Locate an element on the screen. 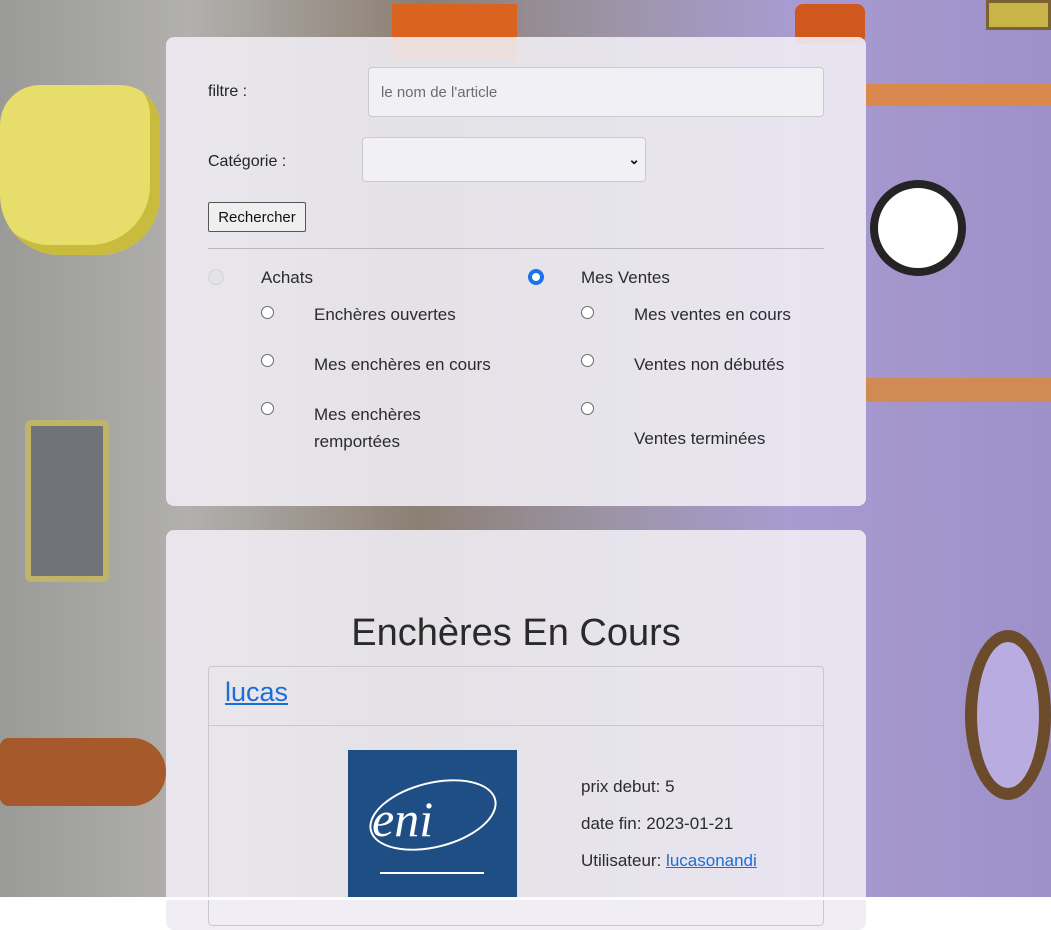  filter-label: filtre : is located at coordinates (228, 91).